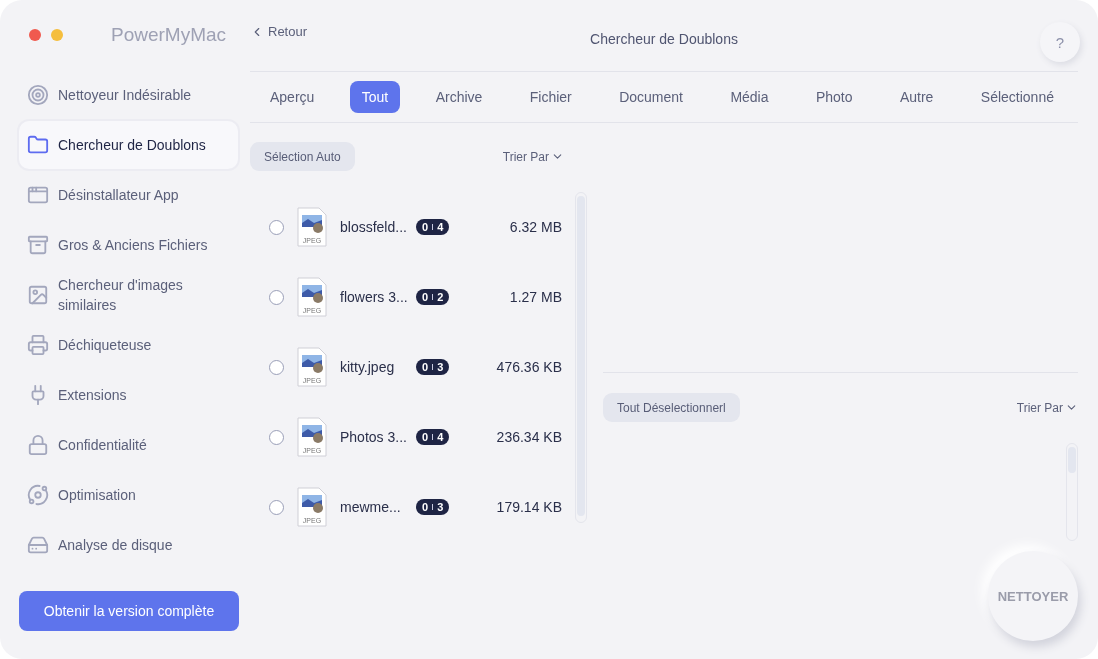  What do you see at coordinates (38, 195) in the screenshot?
I see `app-icon` at bounding box center [38, 195].